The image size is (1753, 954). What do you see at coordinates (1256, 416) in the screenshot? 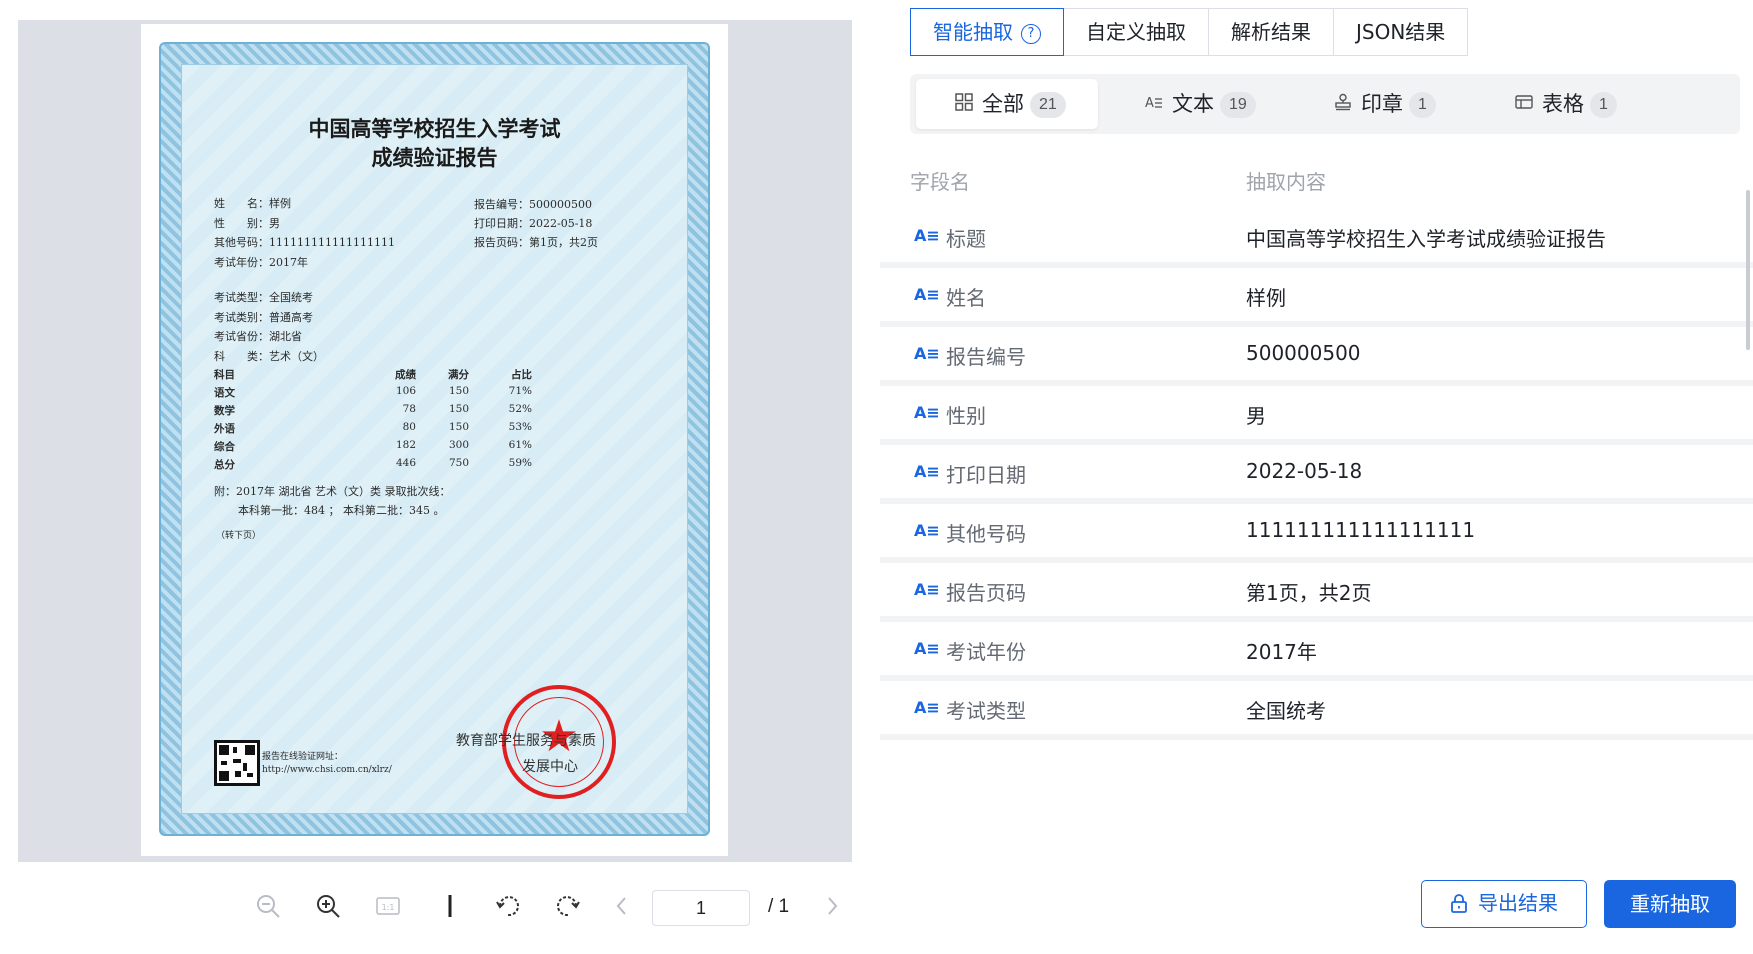
I see `field-value: 男` at bounding box center [1256, 416].